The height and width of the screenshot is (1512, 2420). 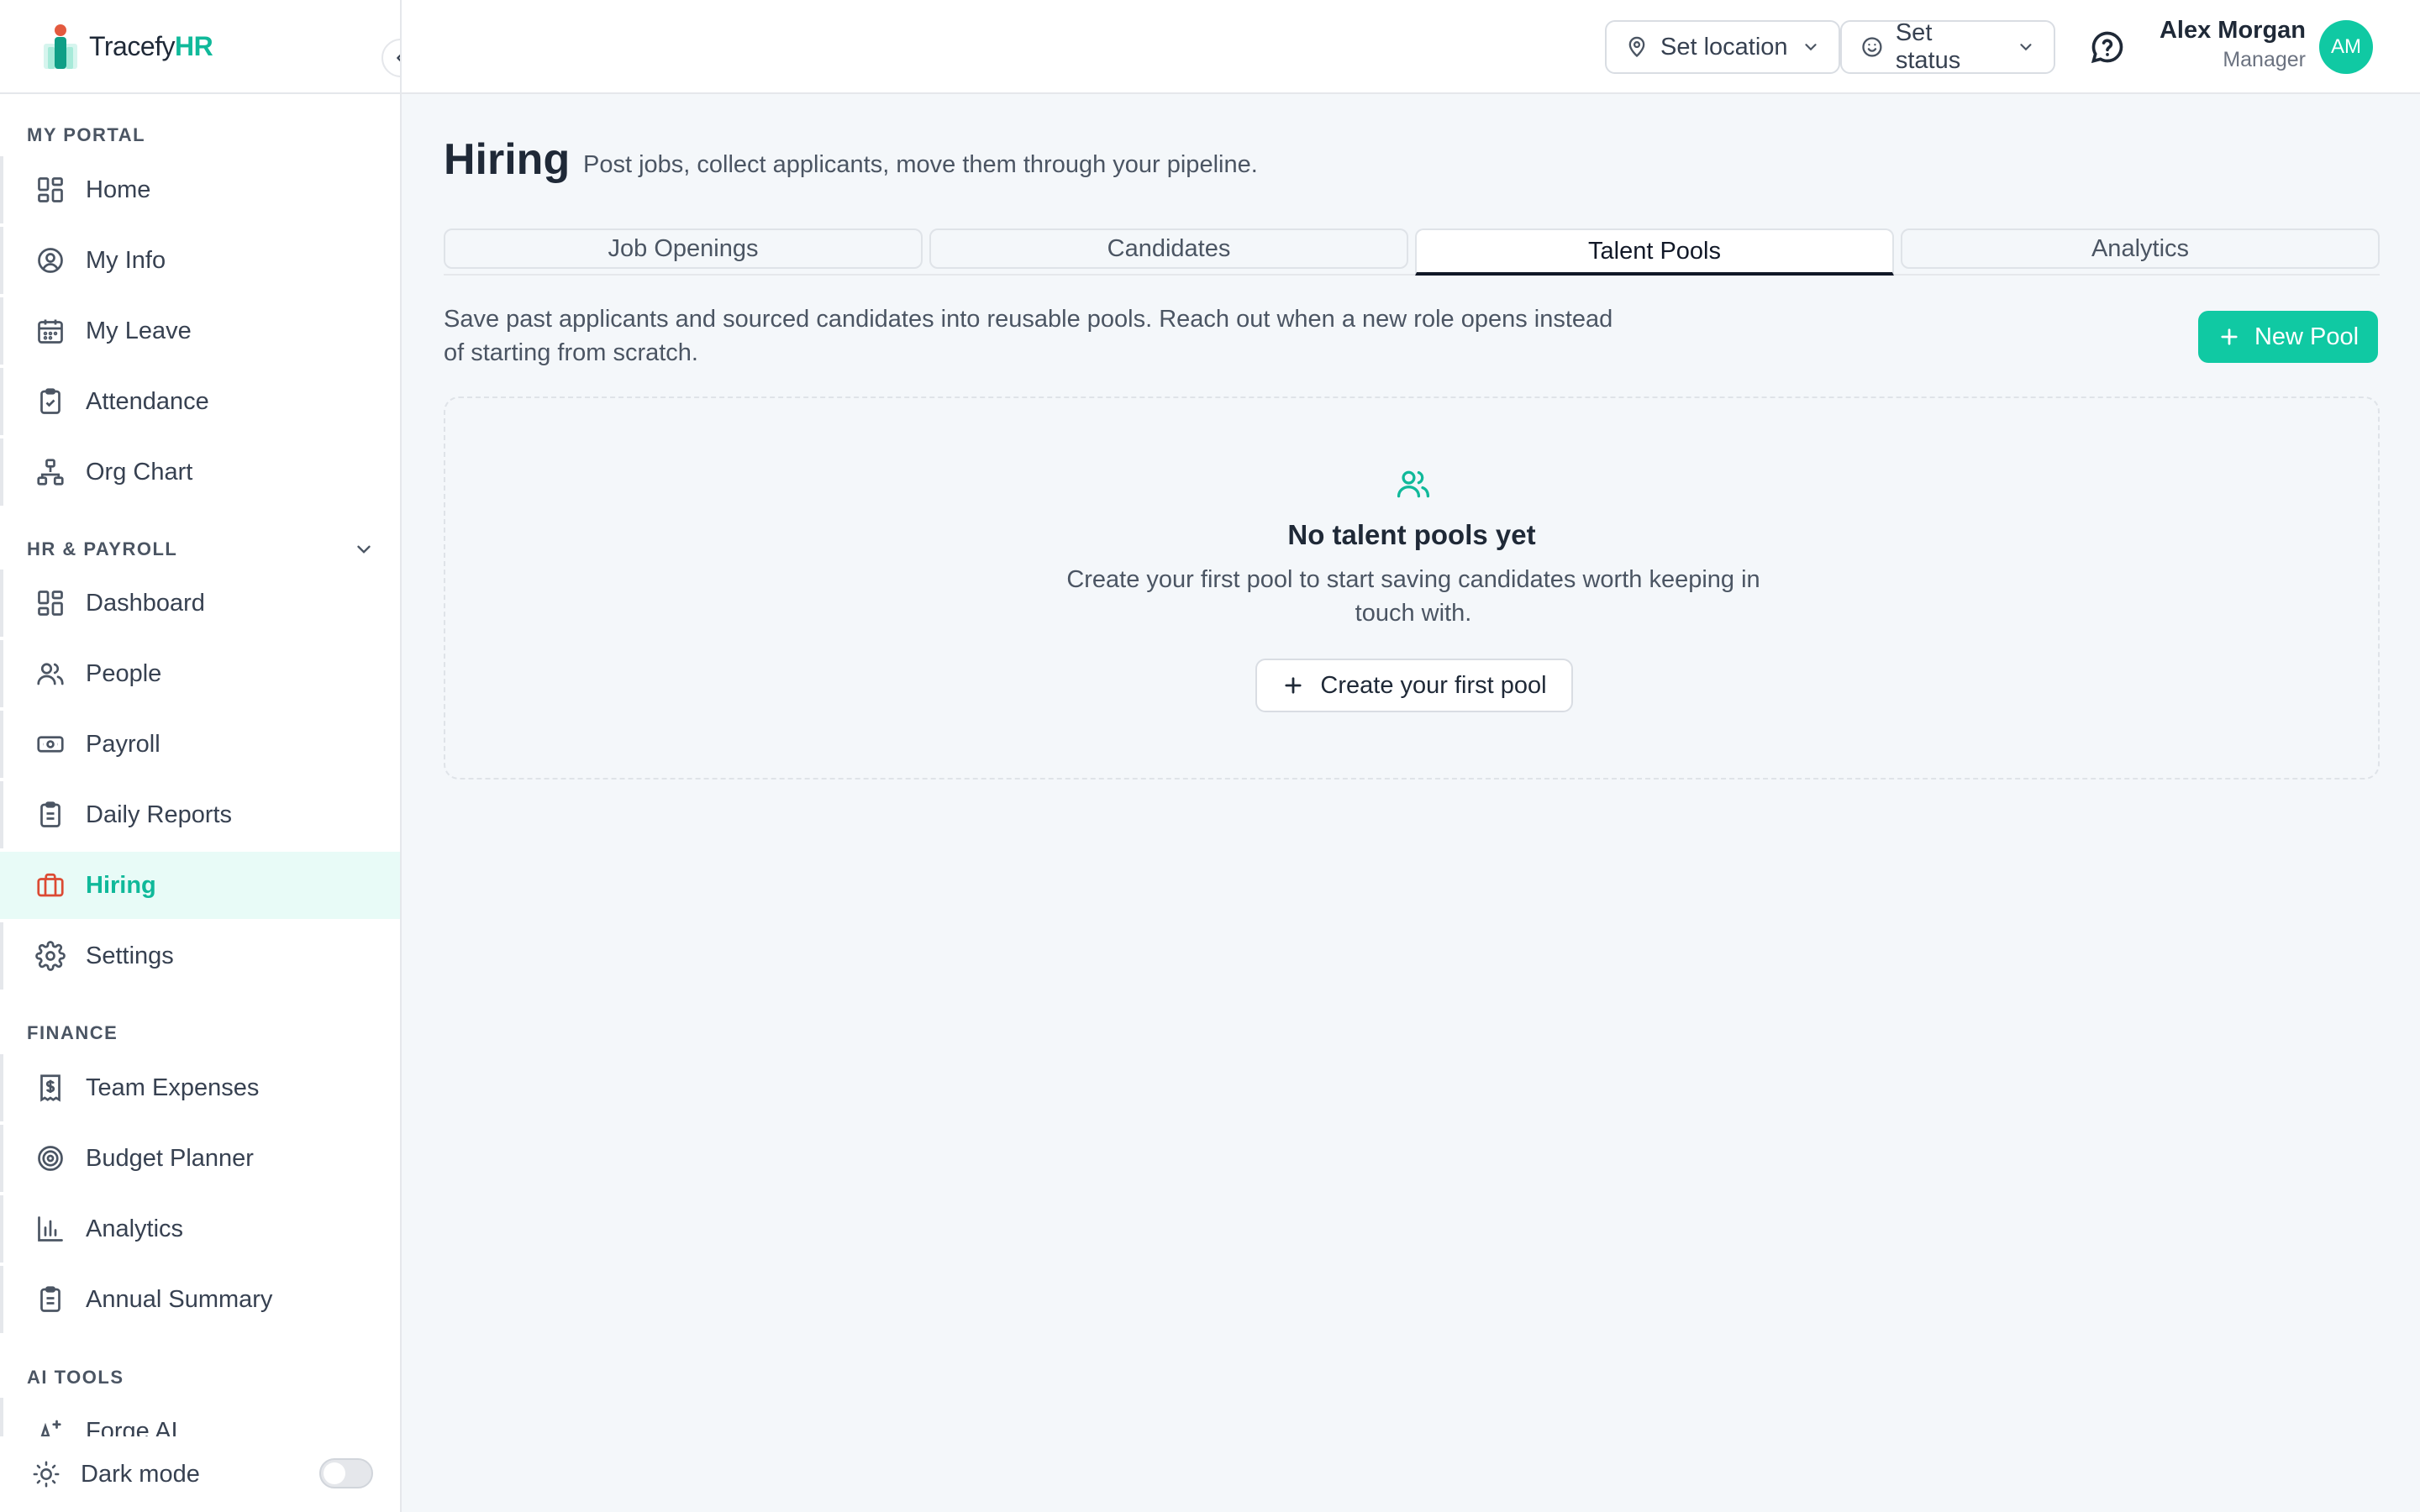 I want to click on sidebar-item-label: Org Chart, so click(x=139, y=472).